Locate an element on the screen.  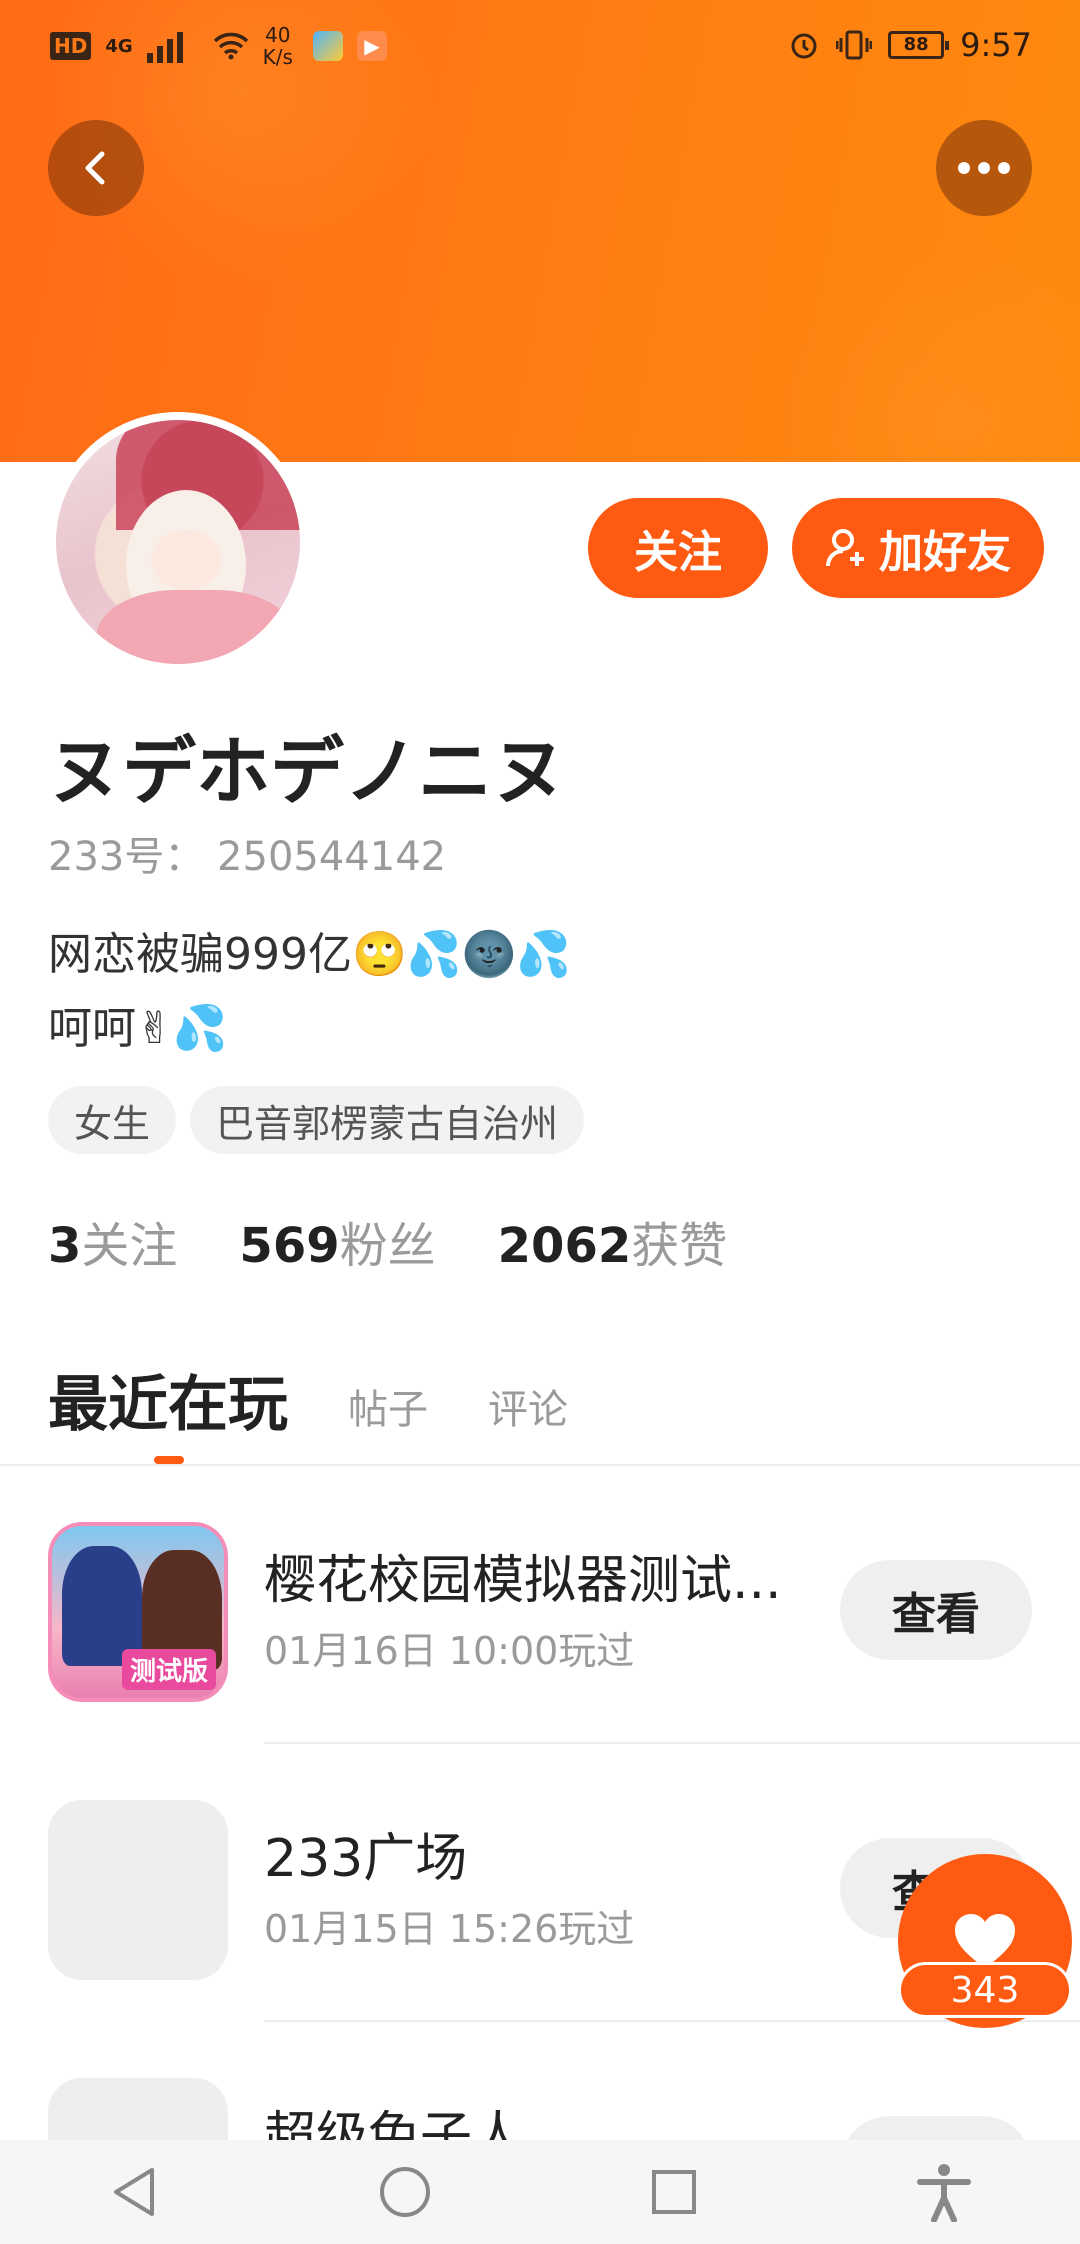
nav-home-icon is located at coordinates (405, 2192).